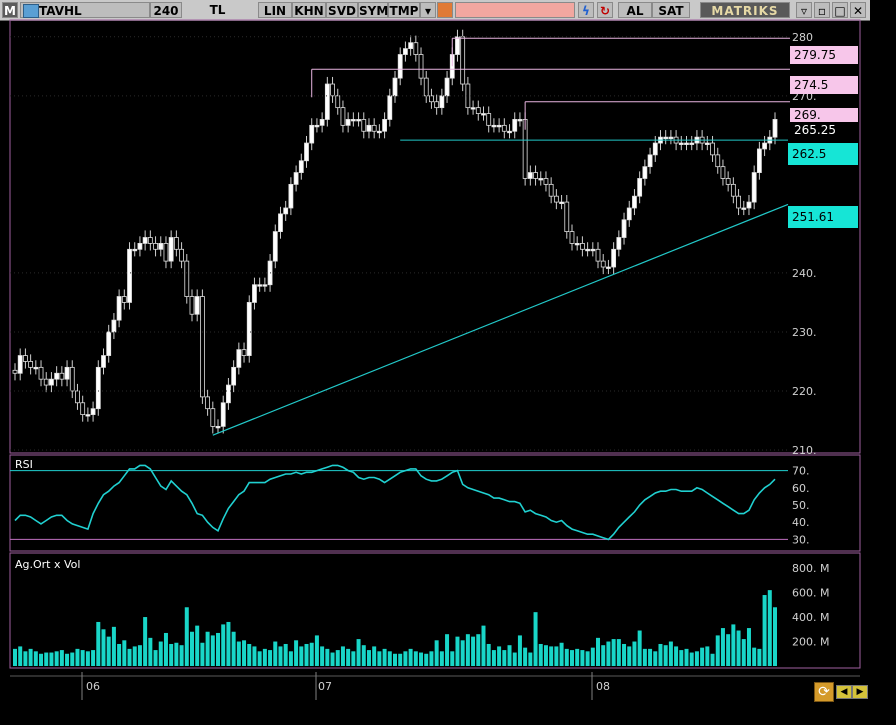  Describe the element at coordinates (24, 464) in the screenshot. I see `rsi-panel-label: RSI` at that location.